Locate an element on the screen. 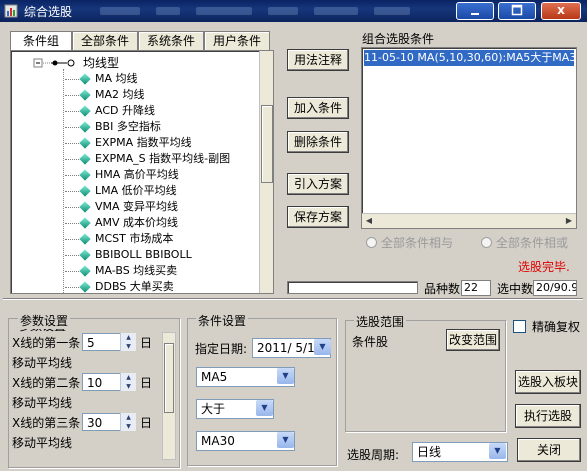  close-window-button: x is located at coordinates (561, 11).